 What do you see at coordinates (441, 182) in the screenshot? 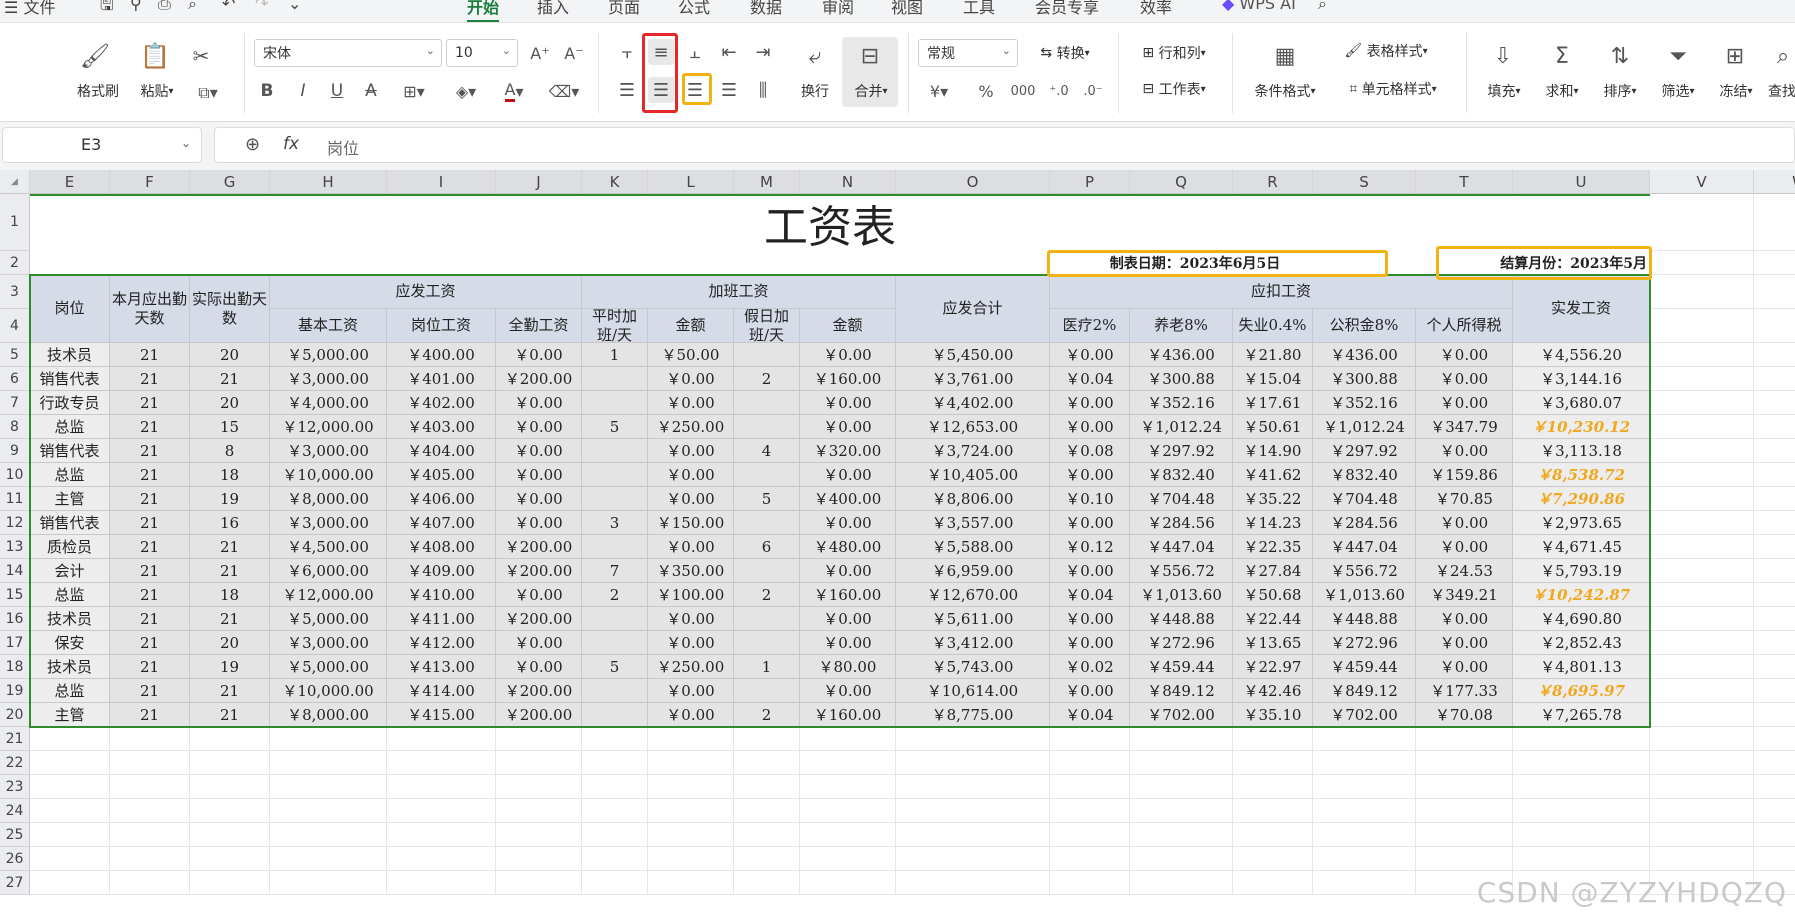
I see `column-header-i: I` at bounding box center [441, 182].